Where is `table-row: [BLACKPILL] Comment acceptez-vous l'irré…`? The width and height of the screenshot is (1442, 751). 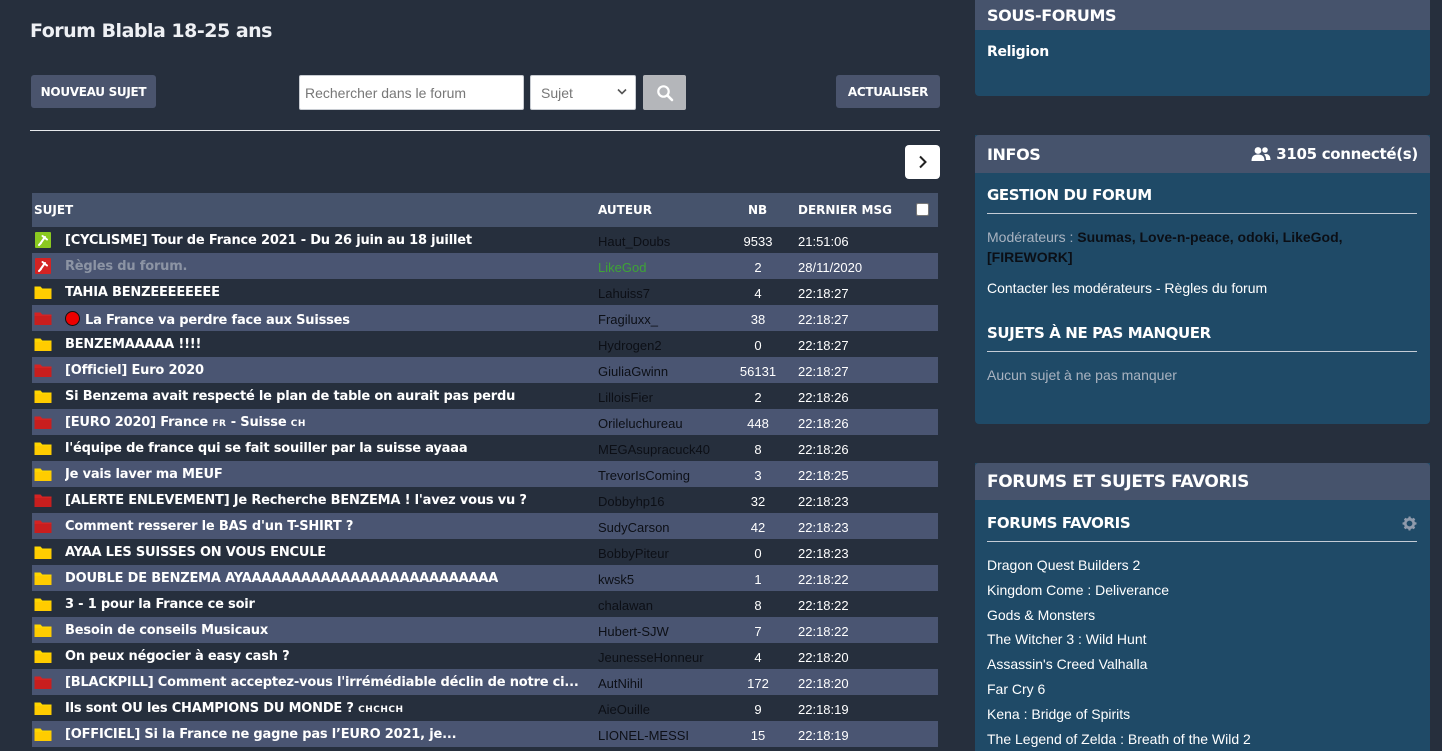
table-row: [BLACKPILL] Comment acceptez-vous l'irré… is located at coordinates (485, 682).